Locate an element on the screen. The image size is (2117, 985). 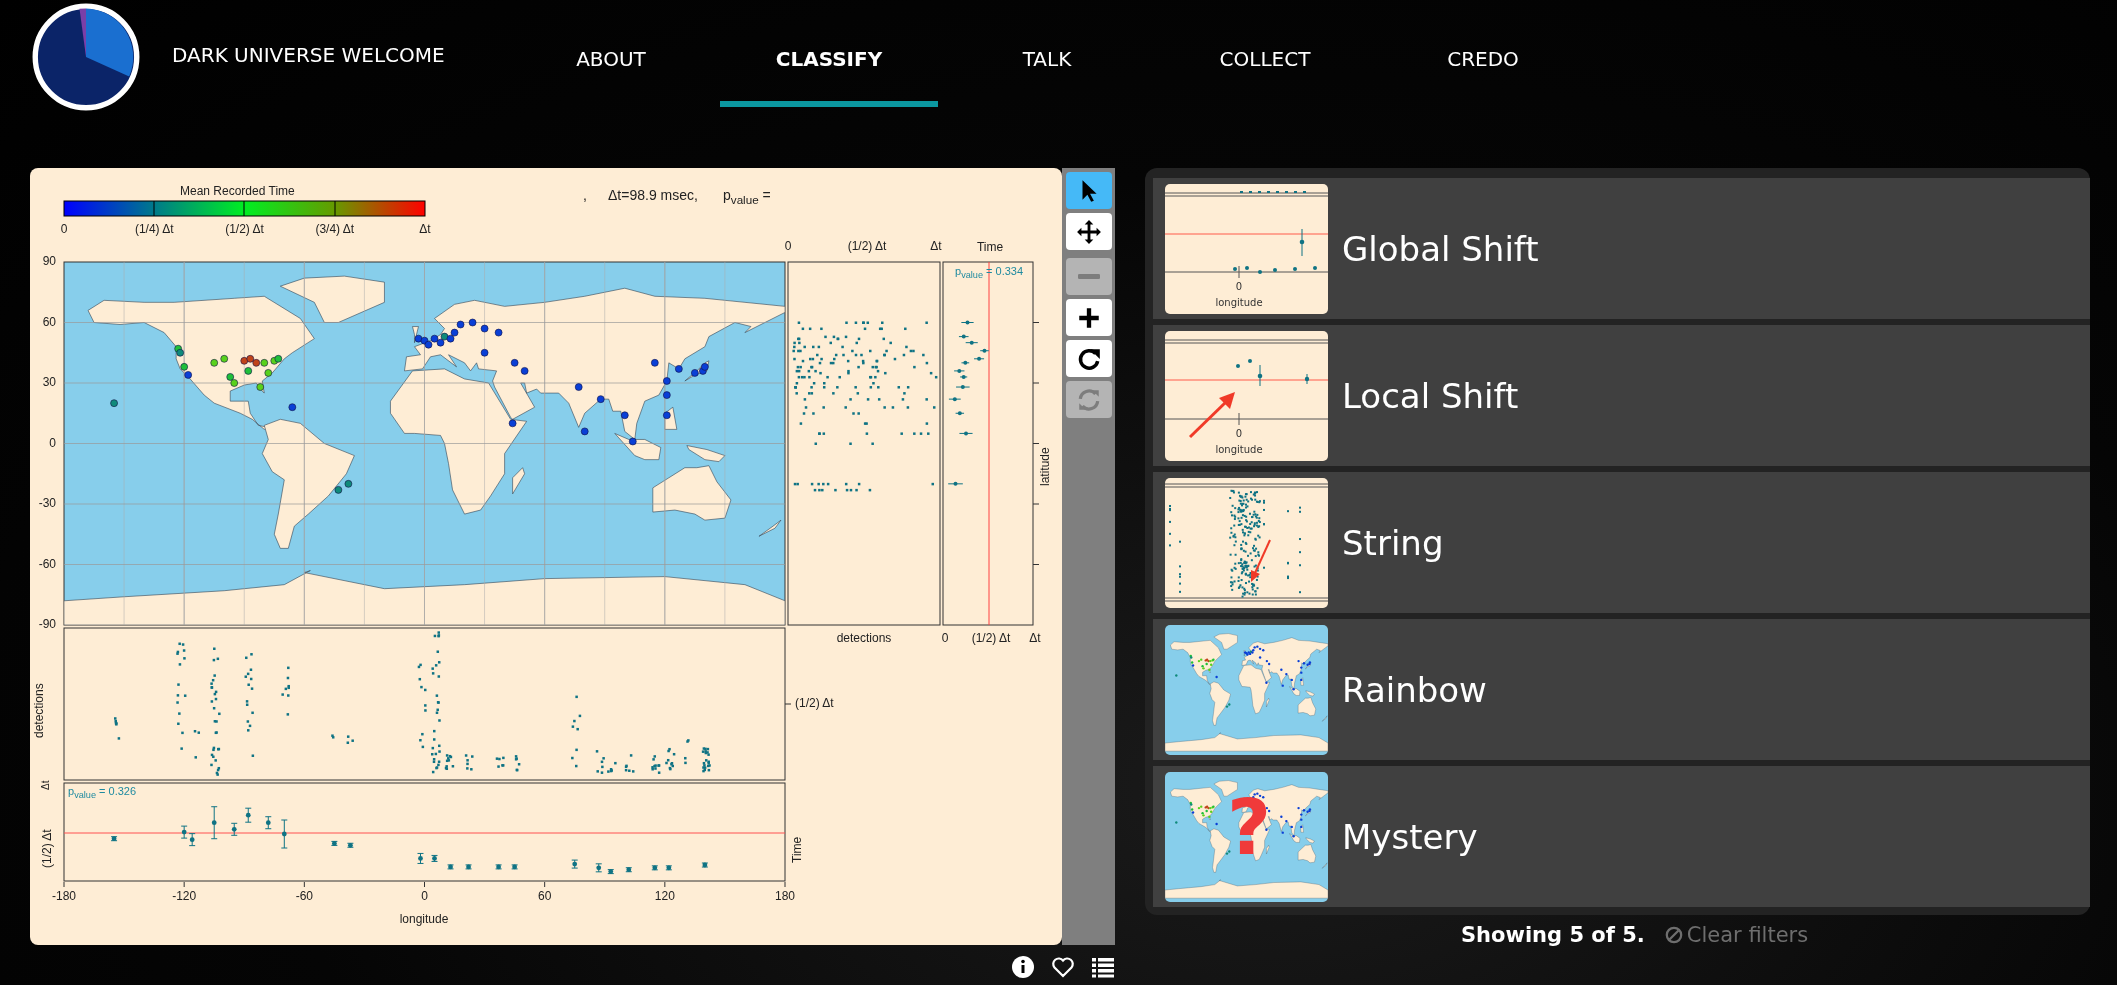
move-icon is located at coordinates (1088, 231).